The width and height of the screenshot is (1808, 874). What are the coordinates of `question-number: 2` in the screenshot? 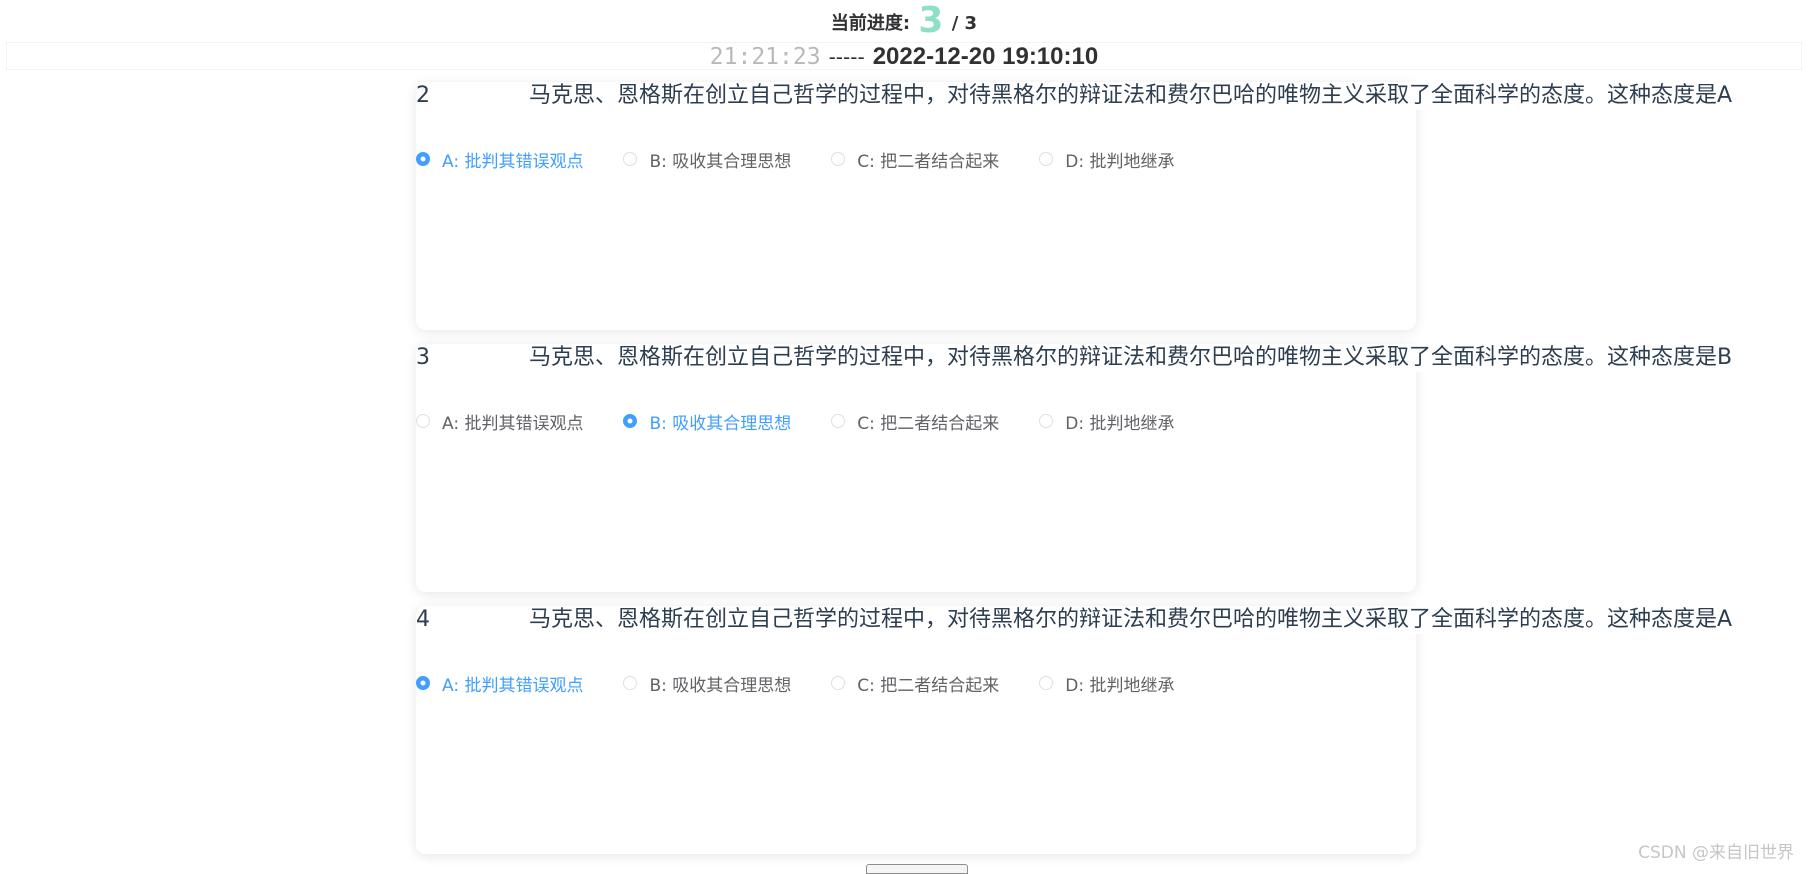 It's located at (423, 95).